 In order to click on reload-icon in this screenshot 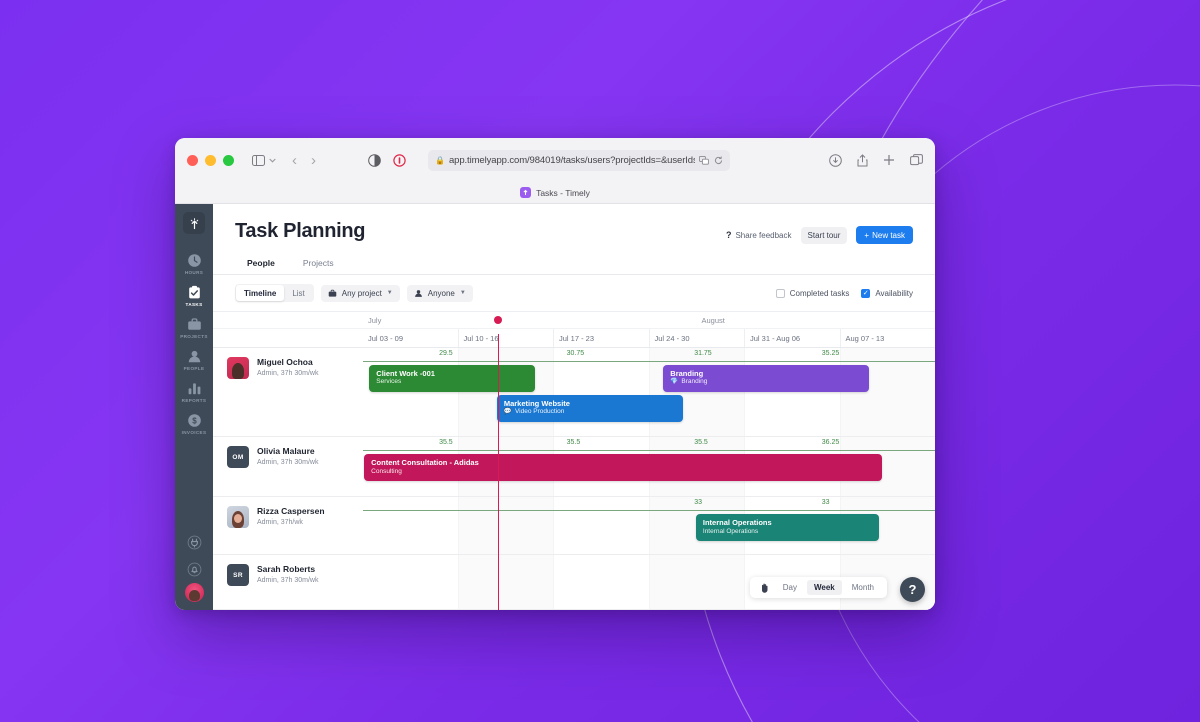, I will do `click(718, 160)`.